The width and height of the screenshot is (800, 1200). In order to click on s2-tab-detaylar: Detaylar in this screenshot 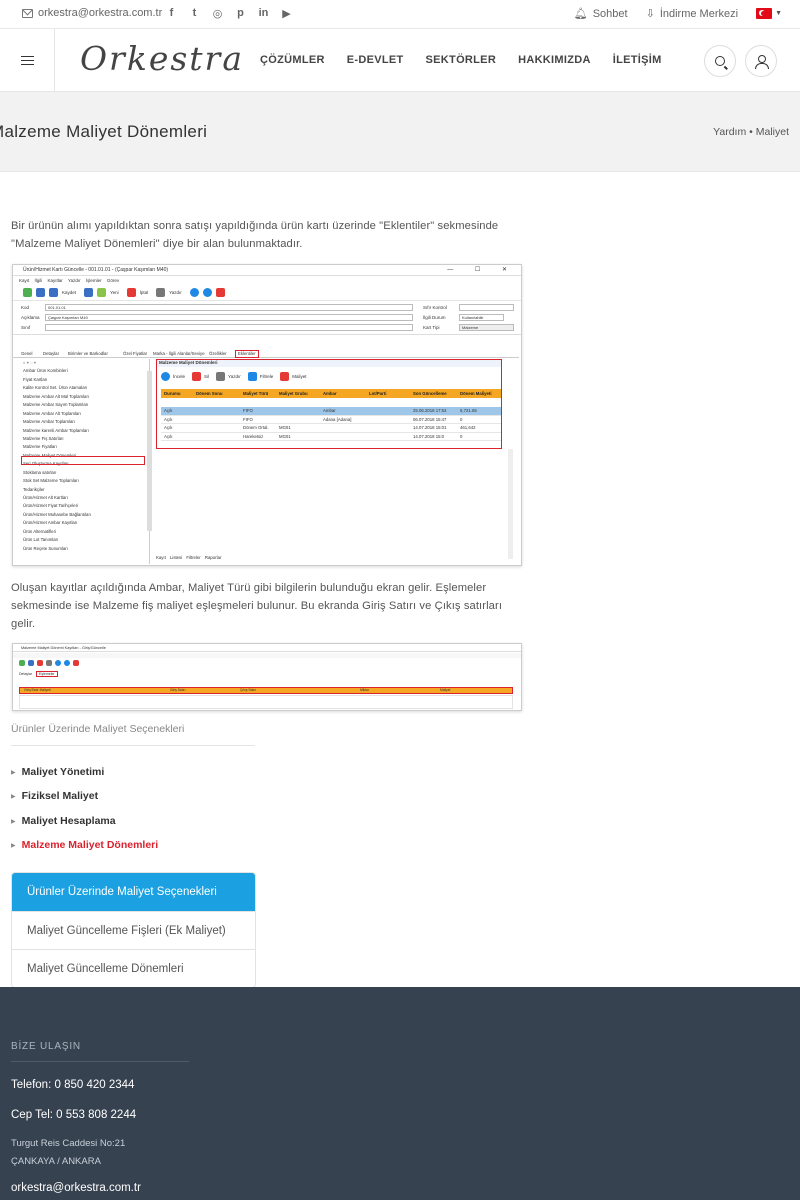, I will do `click(25, 674)`.